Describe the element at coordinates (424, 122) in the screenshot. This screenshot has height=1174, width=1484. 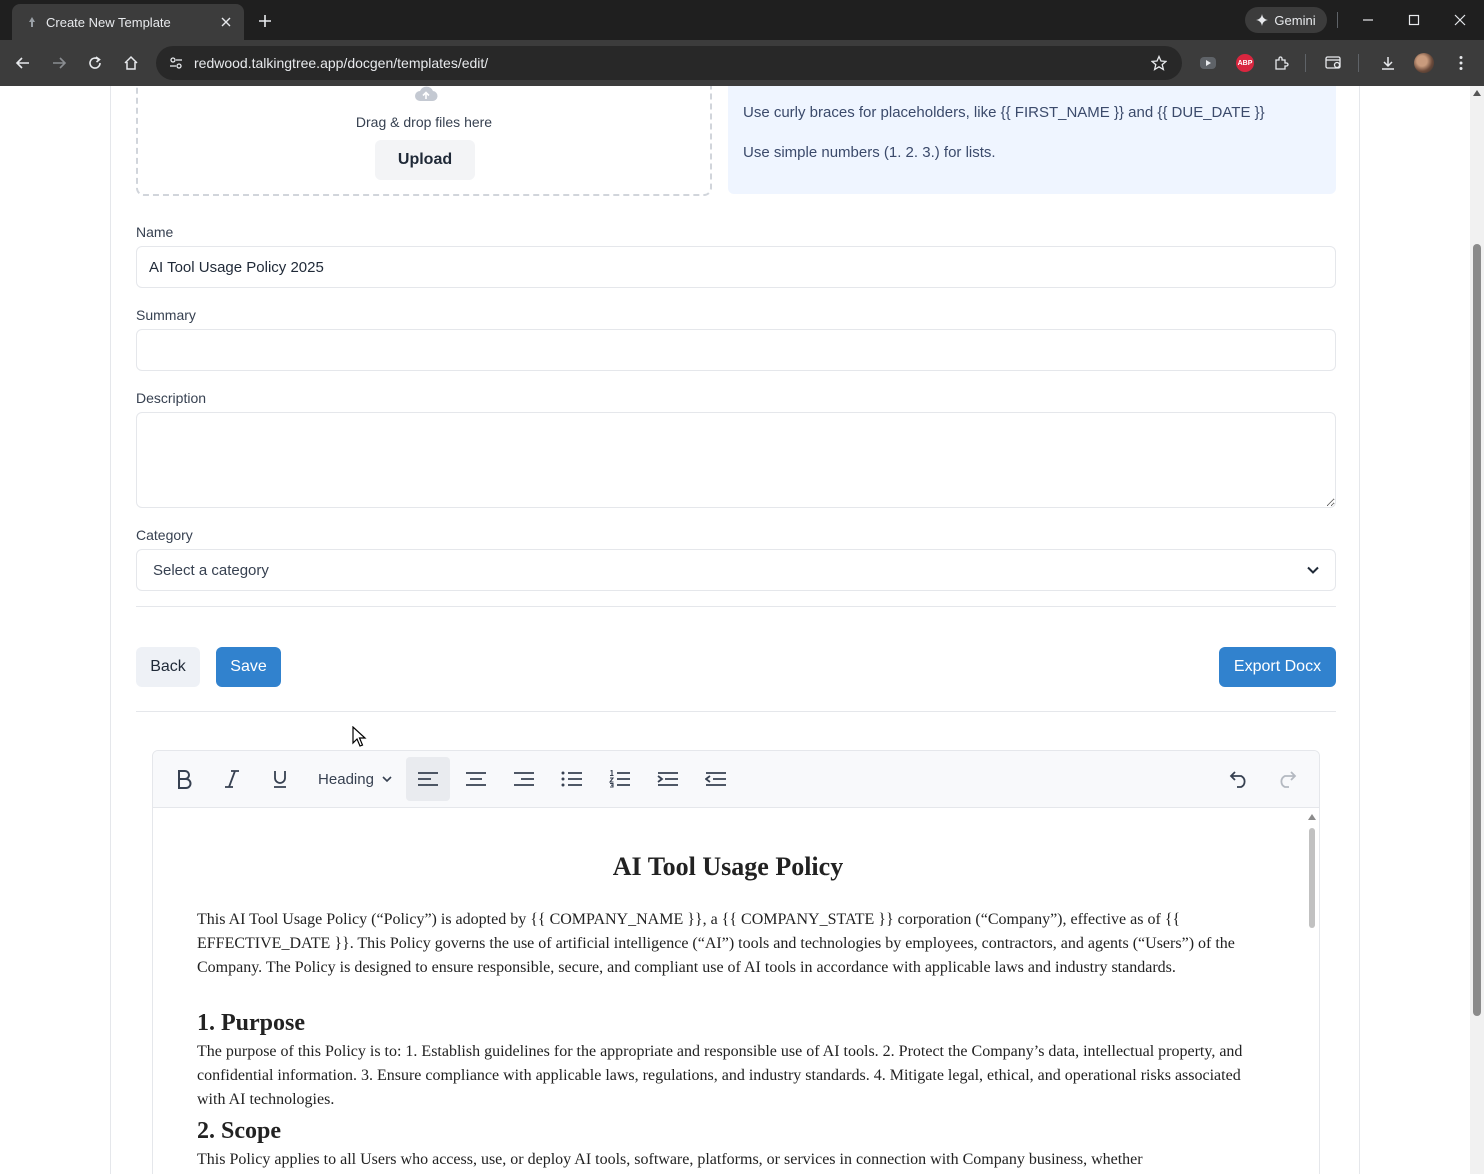
I see `dropzone-text: Drag & drop files here` at that location.